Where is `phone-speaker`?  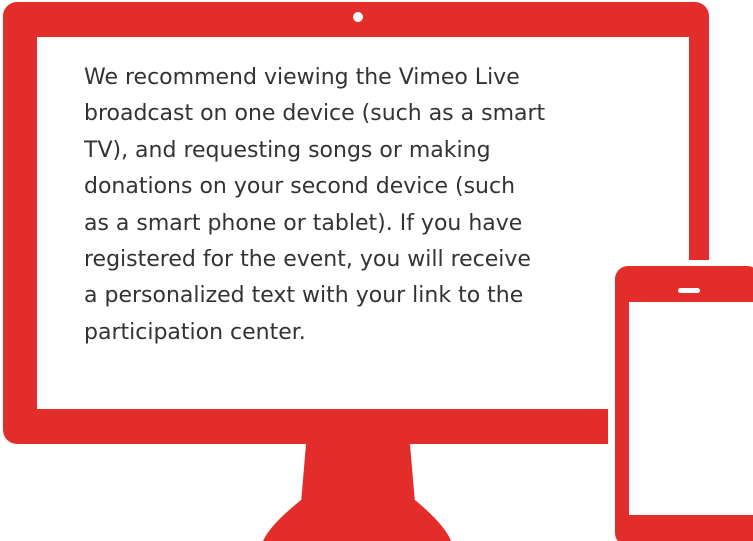 phone-speaker is located at coordinates (689, 290).